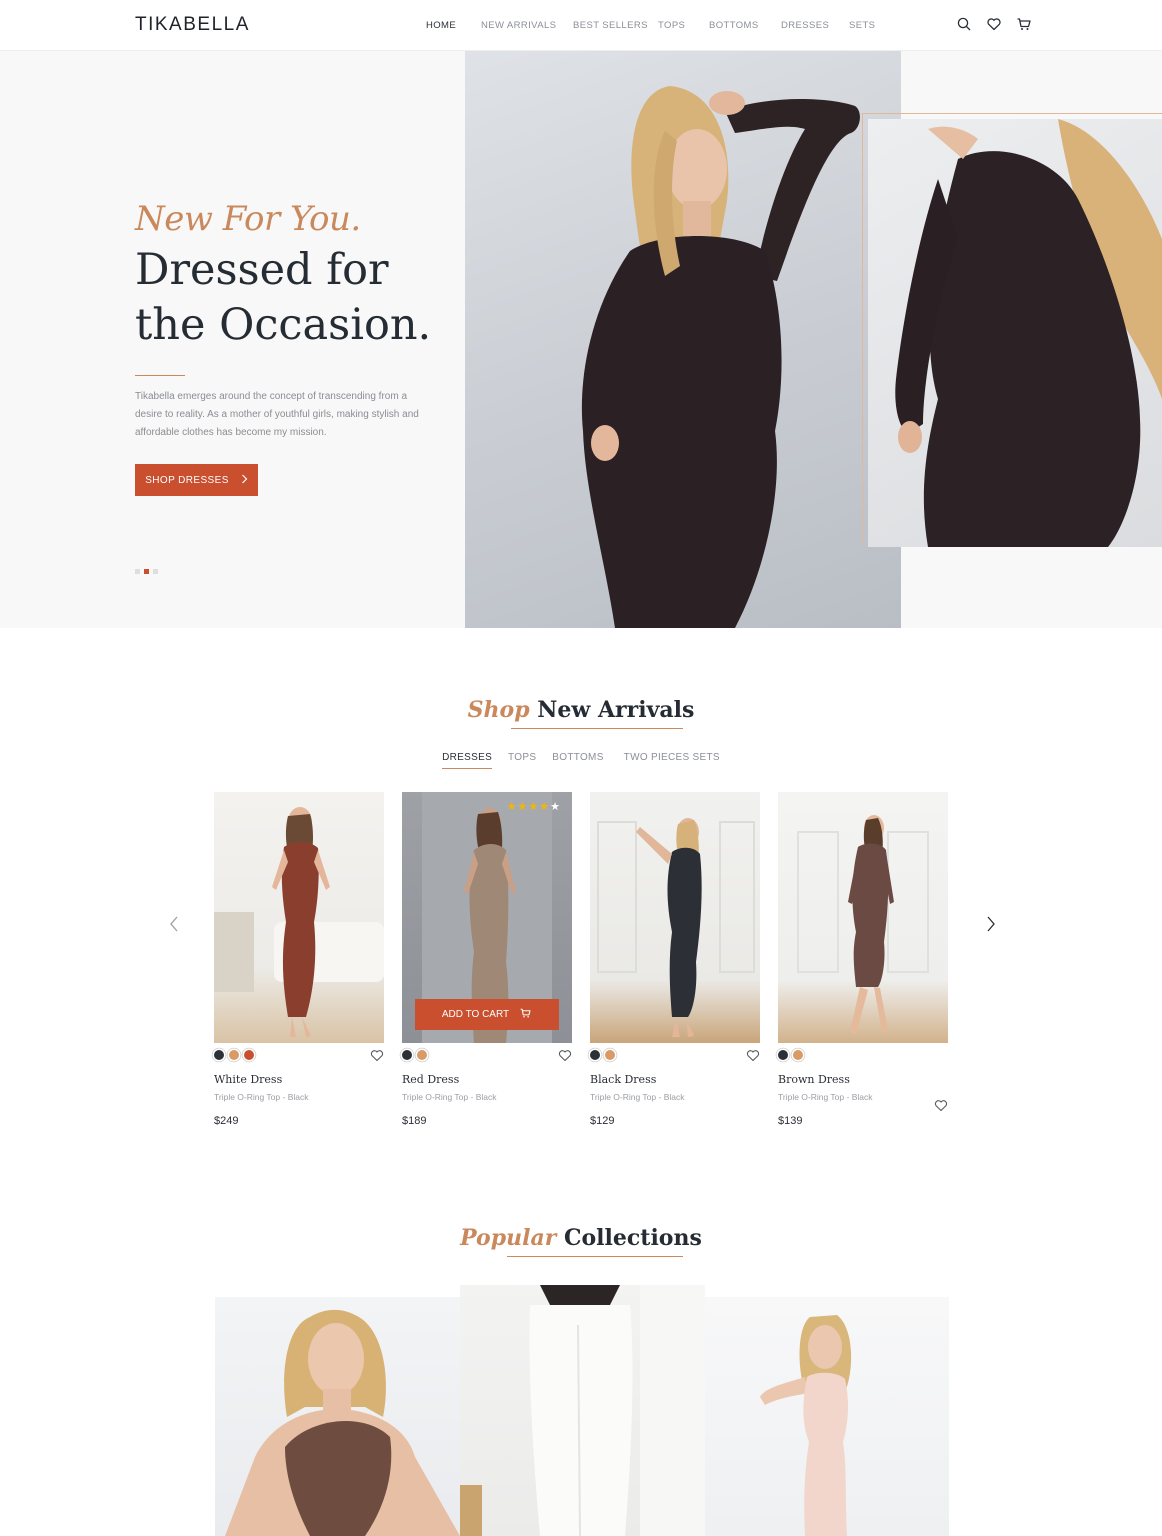 This screenshot has height=1536, width=1162. I want to click on hero-model-photo, so click(683, 339).